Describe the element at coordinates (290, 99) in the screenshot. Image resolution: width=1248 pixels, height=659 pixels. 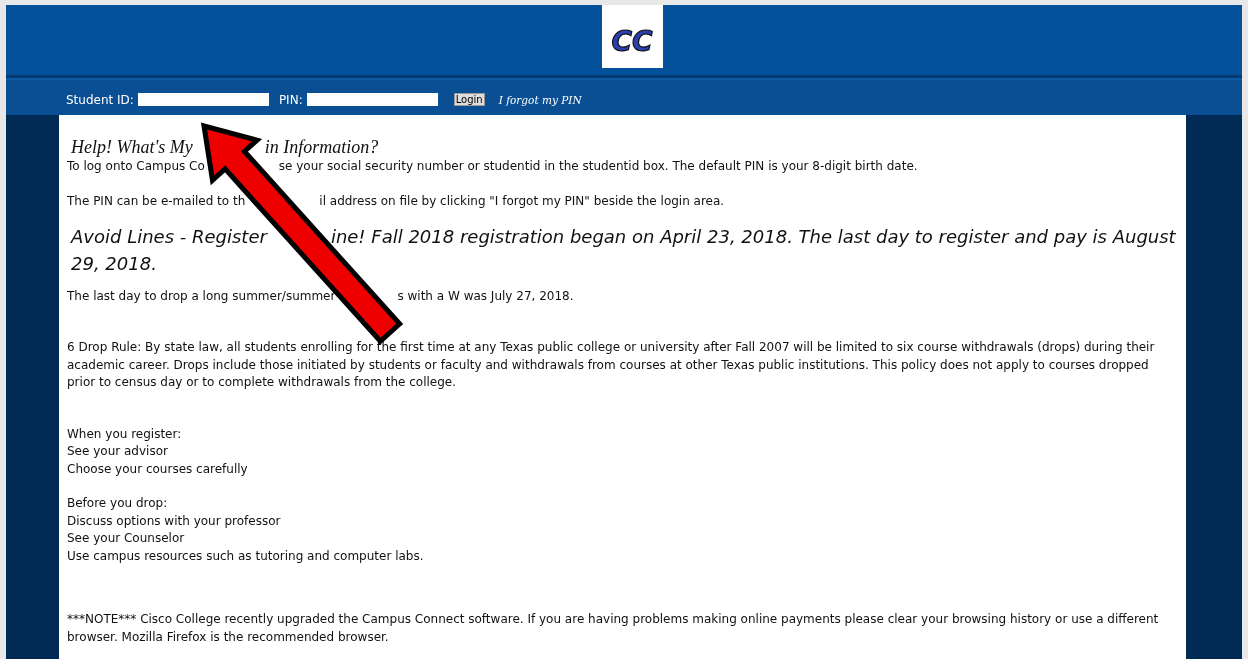
I see `pin-label: PIN:` at that location.